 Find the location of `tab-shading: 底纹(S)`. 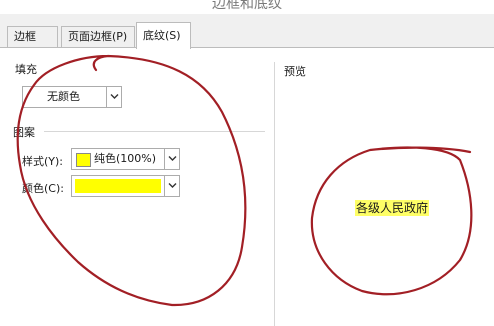

tab-shading: 底纹(S) is located at coordinates (163, 35).